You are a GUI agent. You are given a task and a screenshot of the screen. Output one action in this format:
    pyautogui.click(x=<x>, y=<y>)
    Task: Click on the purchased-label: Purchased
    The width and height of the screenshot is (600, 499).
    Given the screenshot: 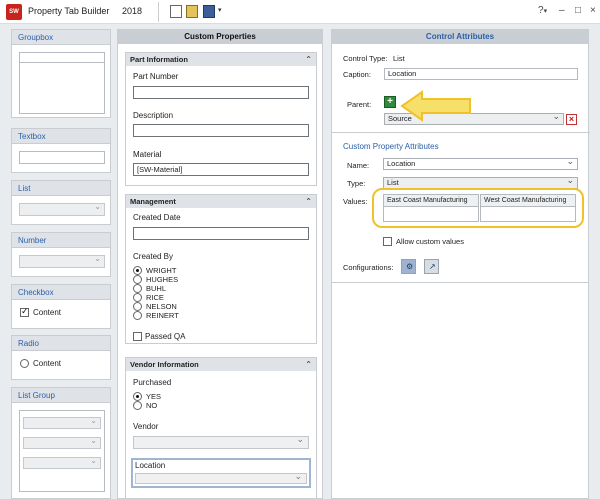 What is the action you would take?
    pyautogui.click(x=152, y=382)
    